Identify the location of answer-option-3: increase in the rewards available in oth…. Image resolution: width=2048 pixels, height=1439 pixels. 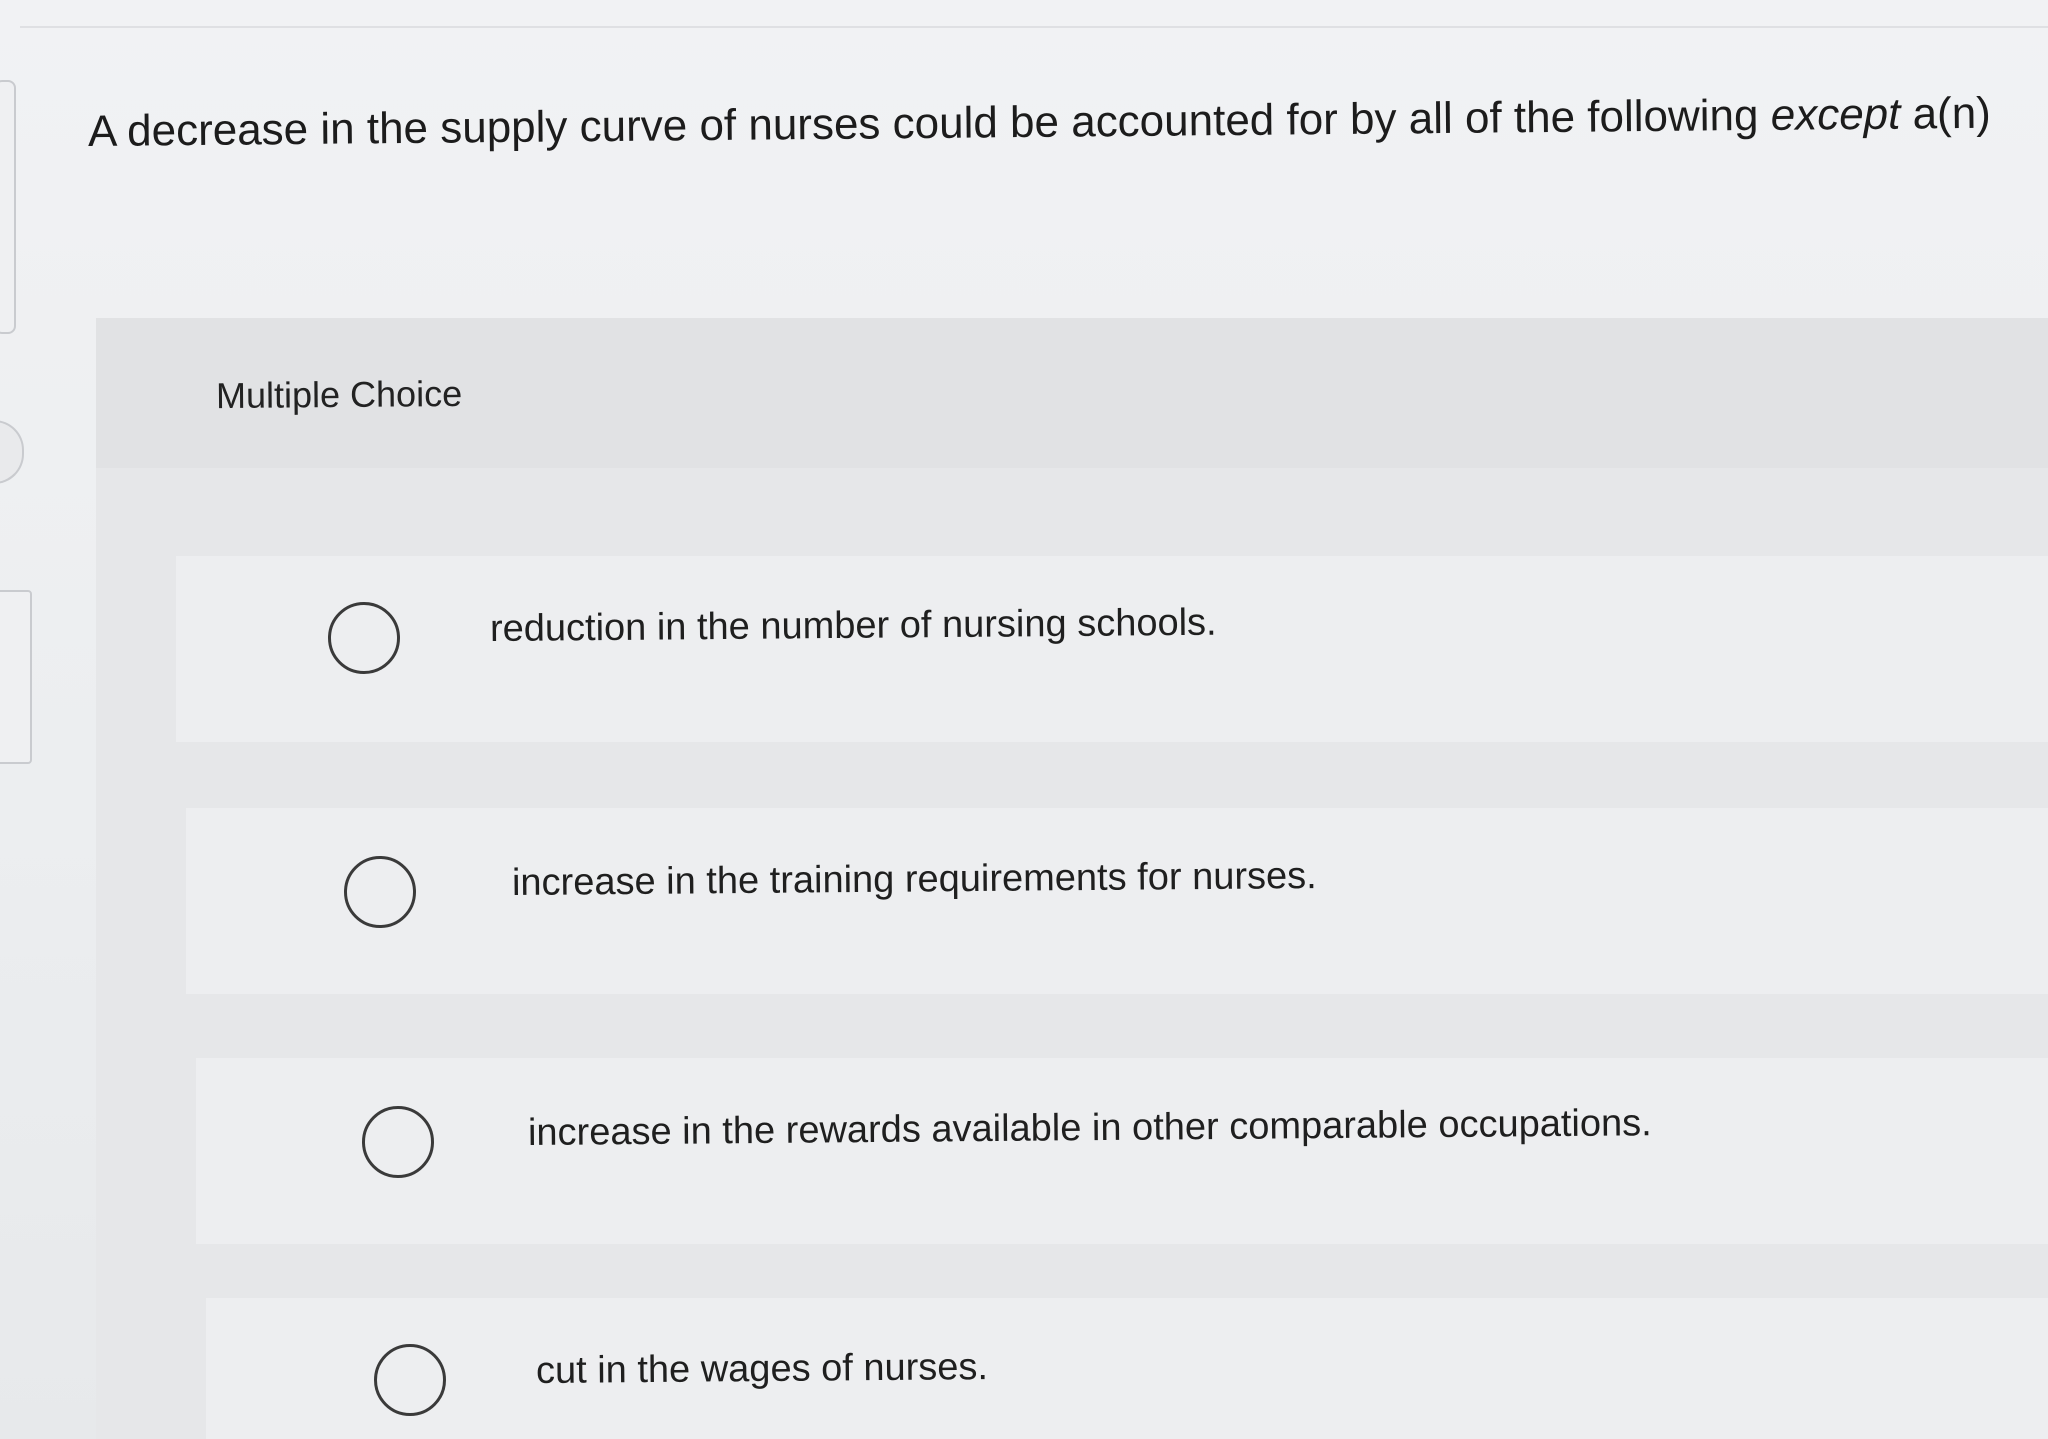
(1122, 1151).